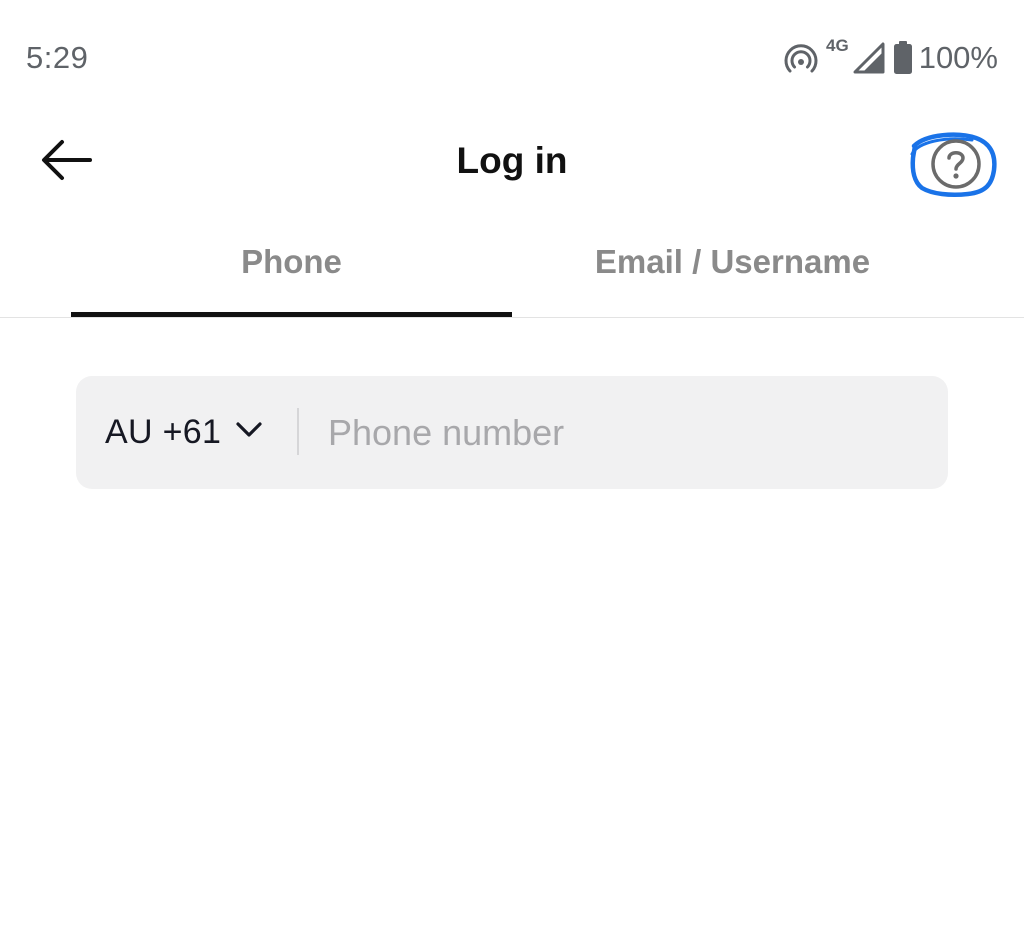  What do you see at coordinates (952, 173) in the screenshot?
I see `question-circle-icon` at bounding box center [952, 173].